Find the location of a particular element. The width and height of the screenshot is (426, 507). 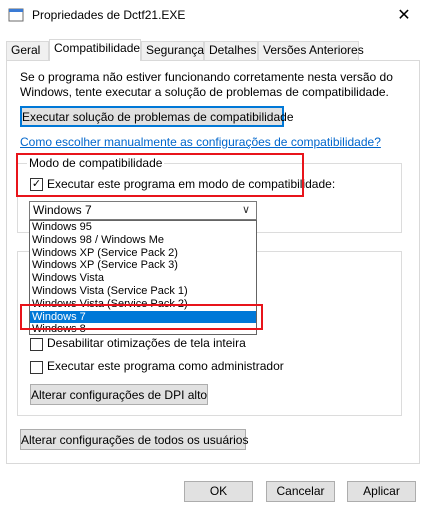

dropdown-option: Windows 98 / Windows Me is located at coordinates (143, 240).